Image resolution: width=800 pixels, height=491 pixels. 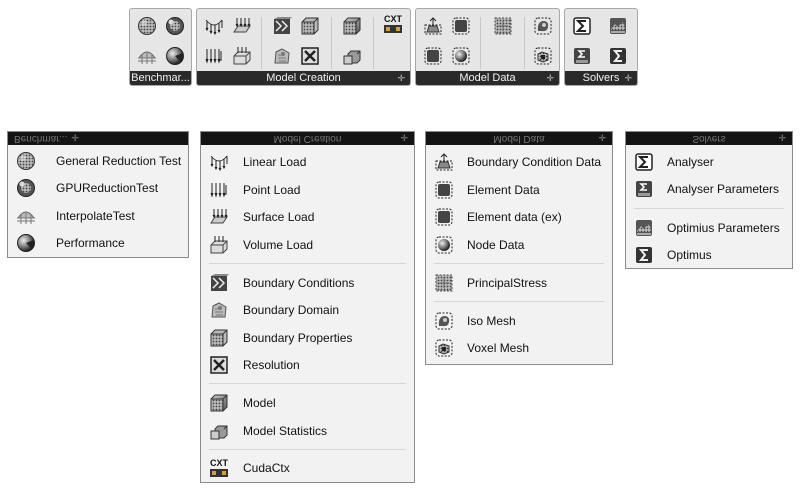 What do you see at coordinates (307, 310) in the screenshot?
I see `menu-item-boundary-domain: Boundary Domain` at bounding box center [307, 310].